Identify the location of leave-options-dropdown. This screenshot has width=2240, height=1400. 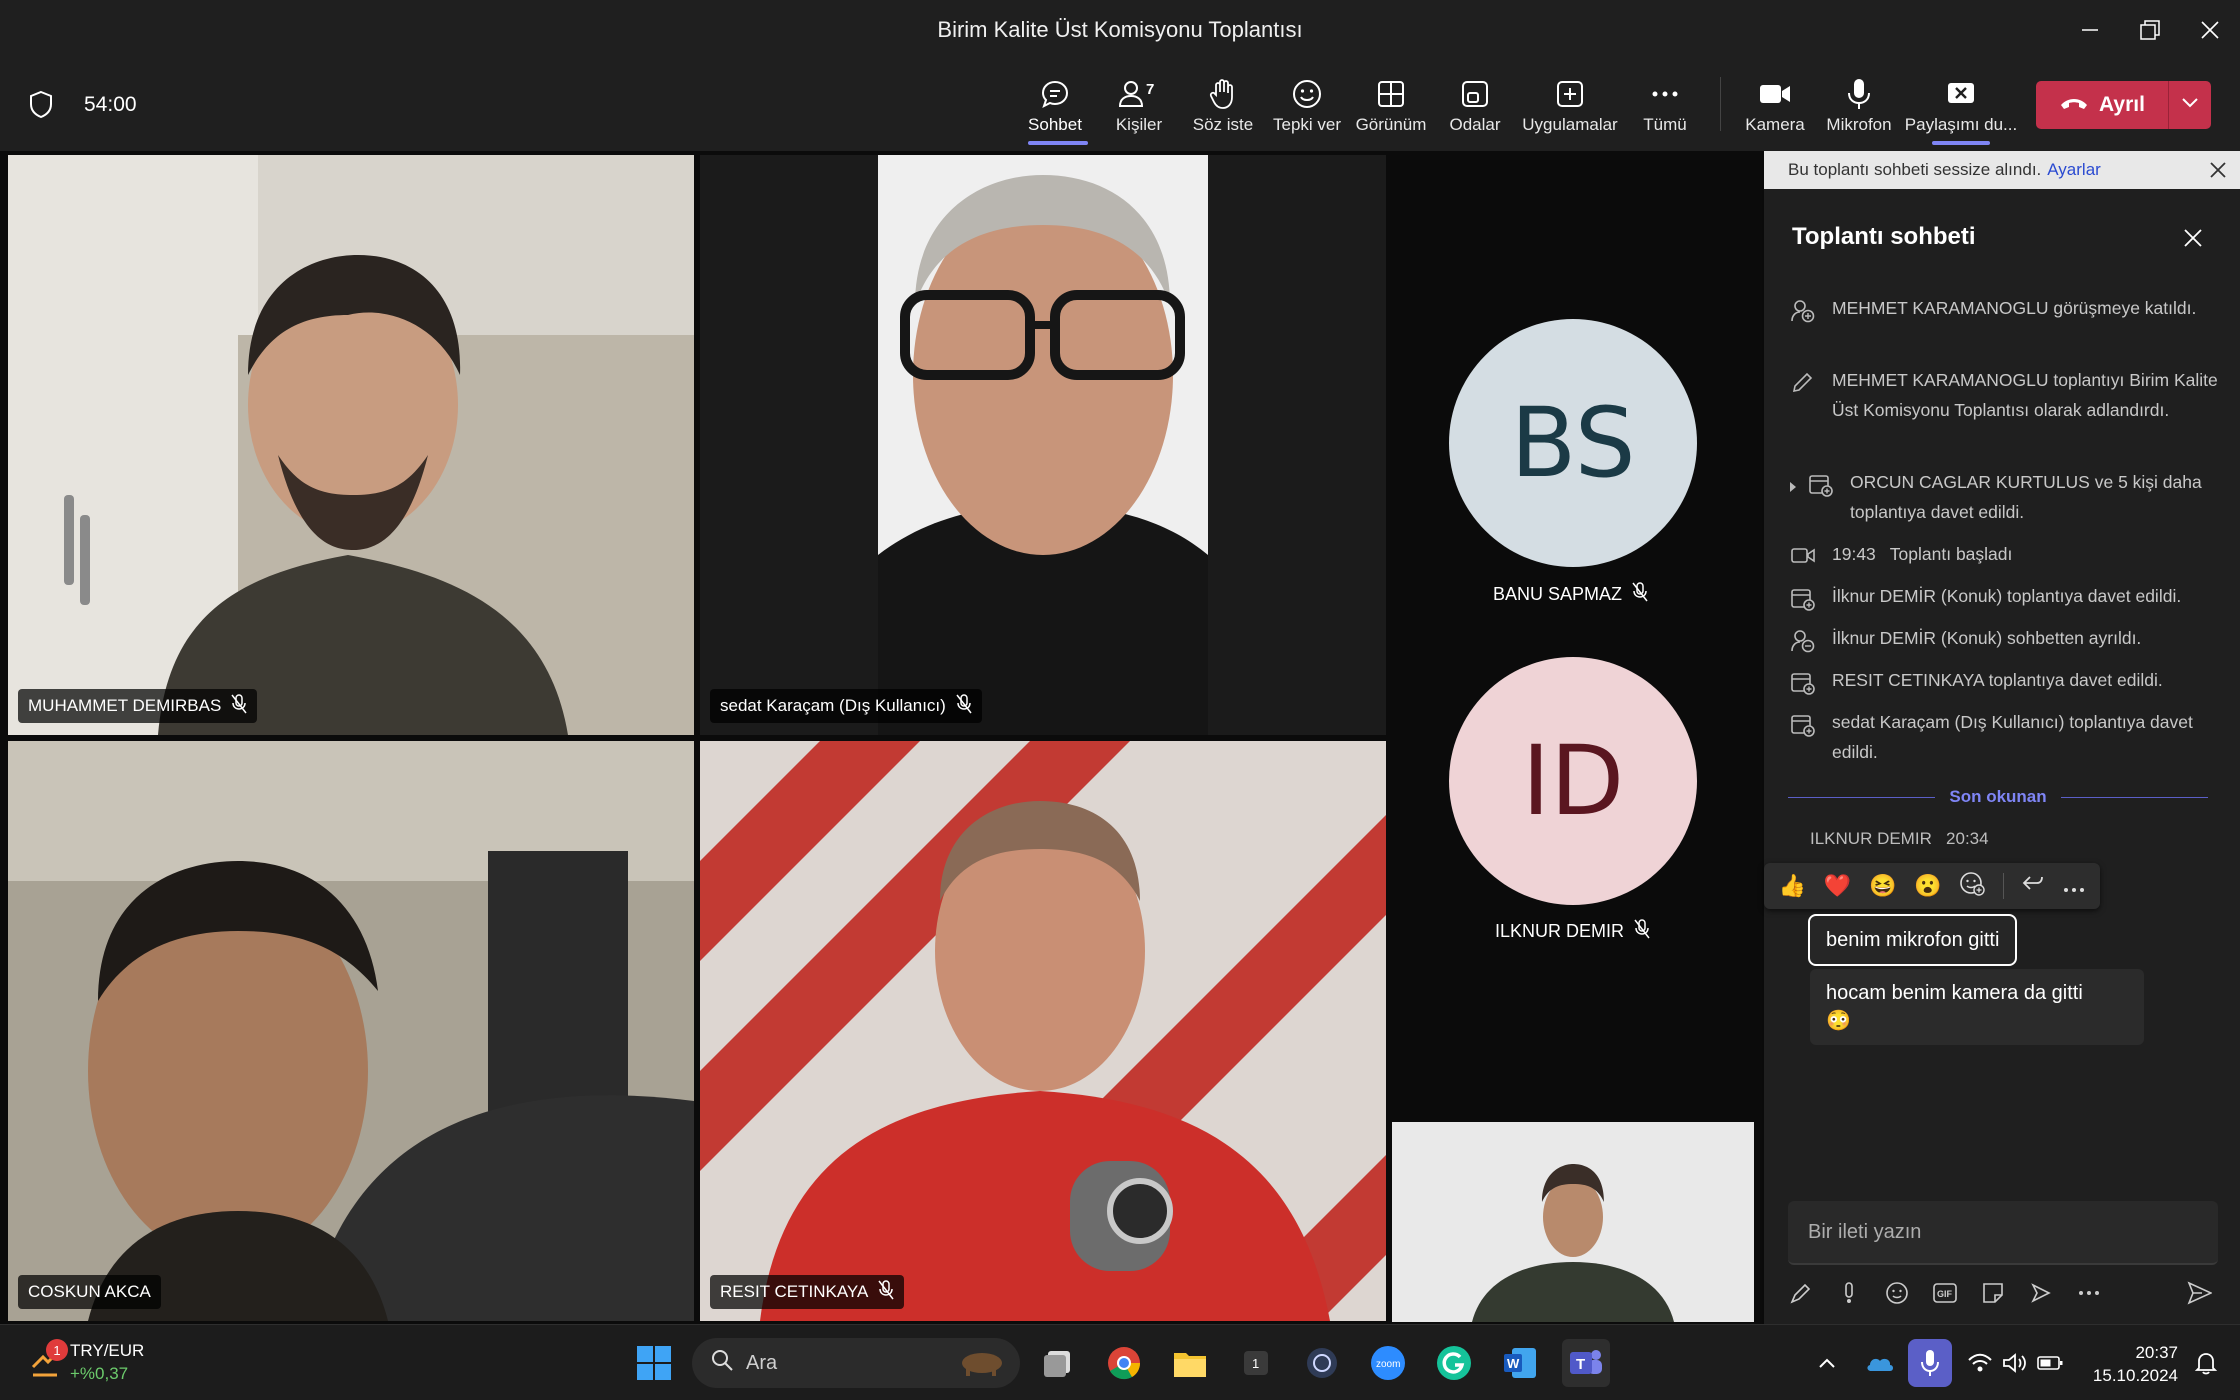
(2190, 105).